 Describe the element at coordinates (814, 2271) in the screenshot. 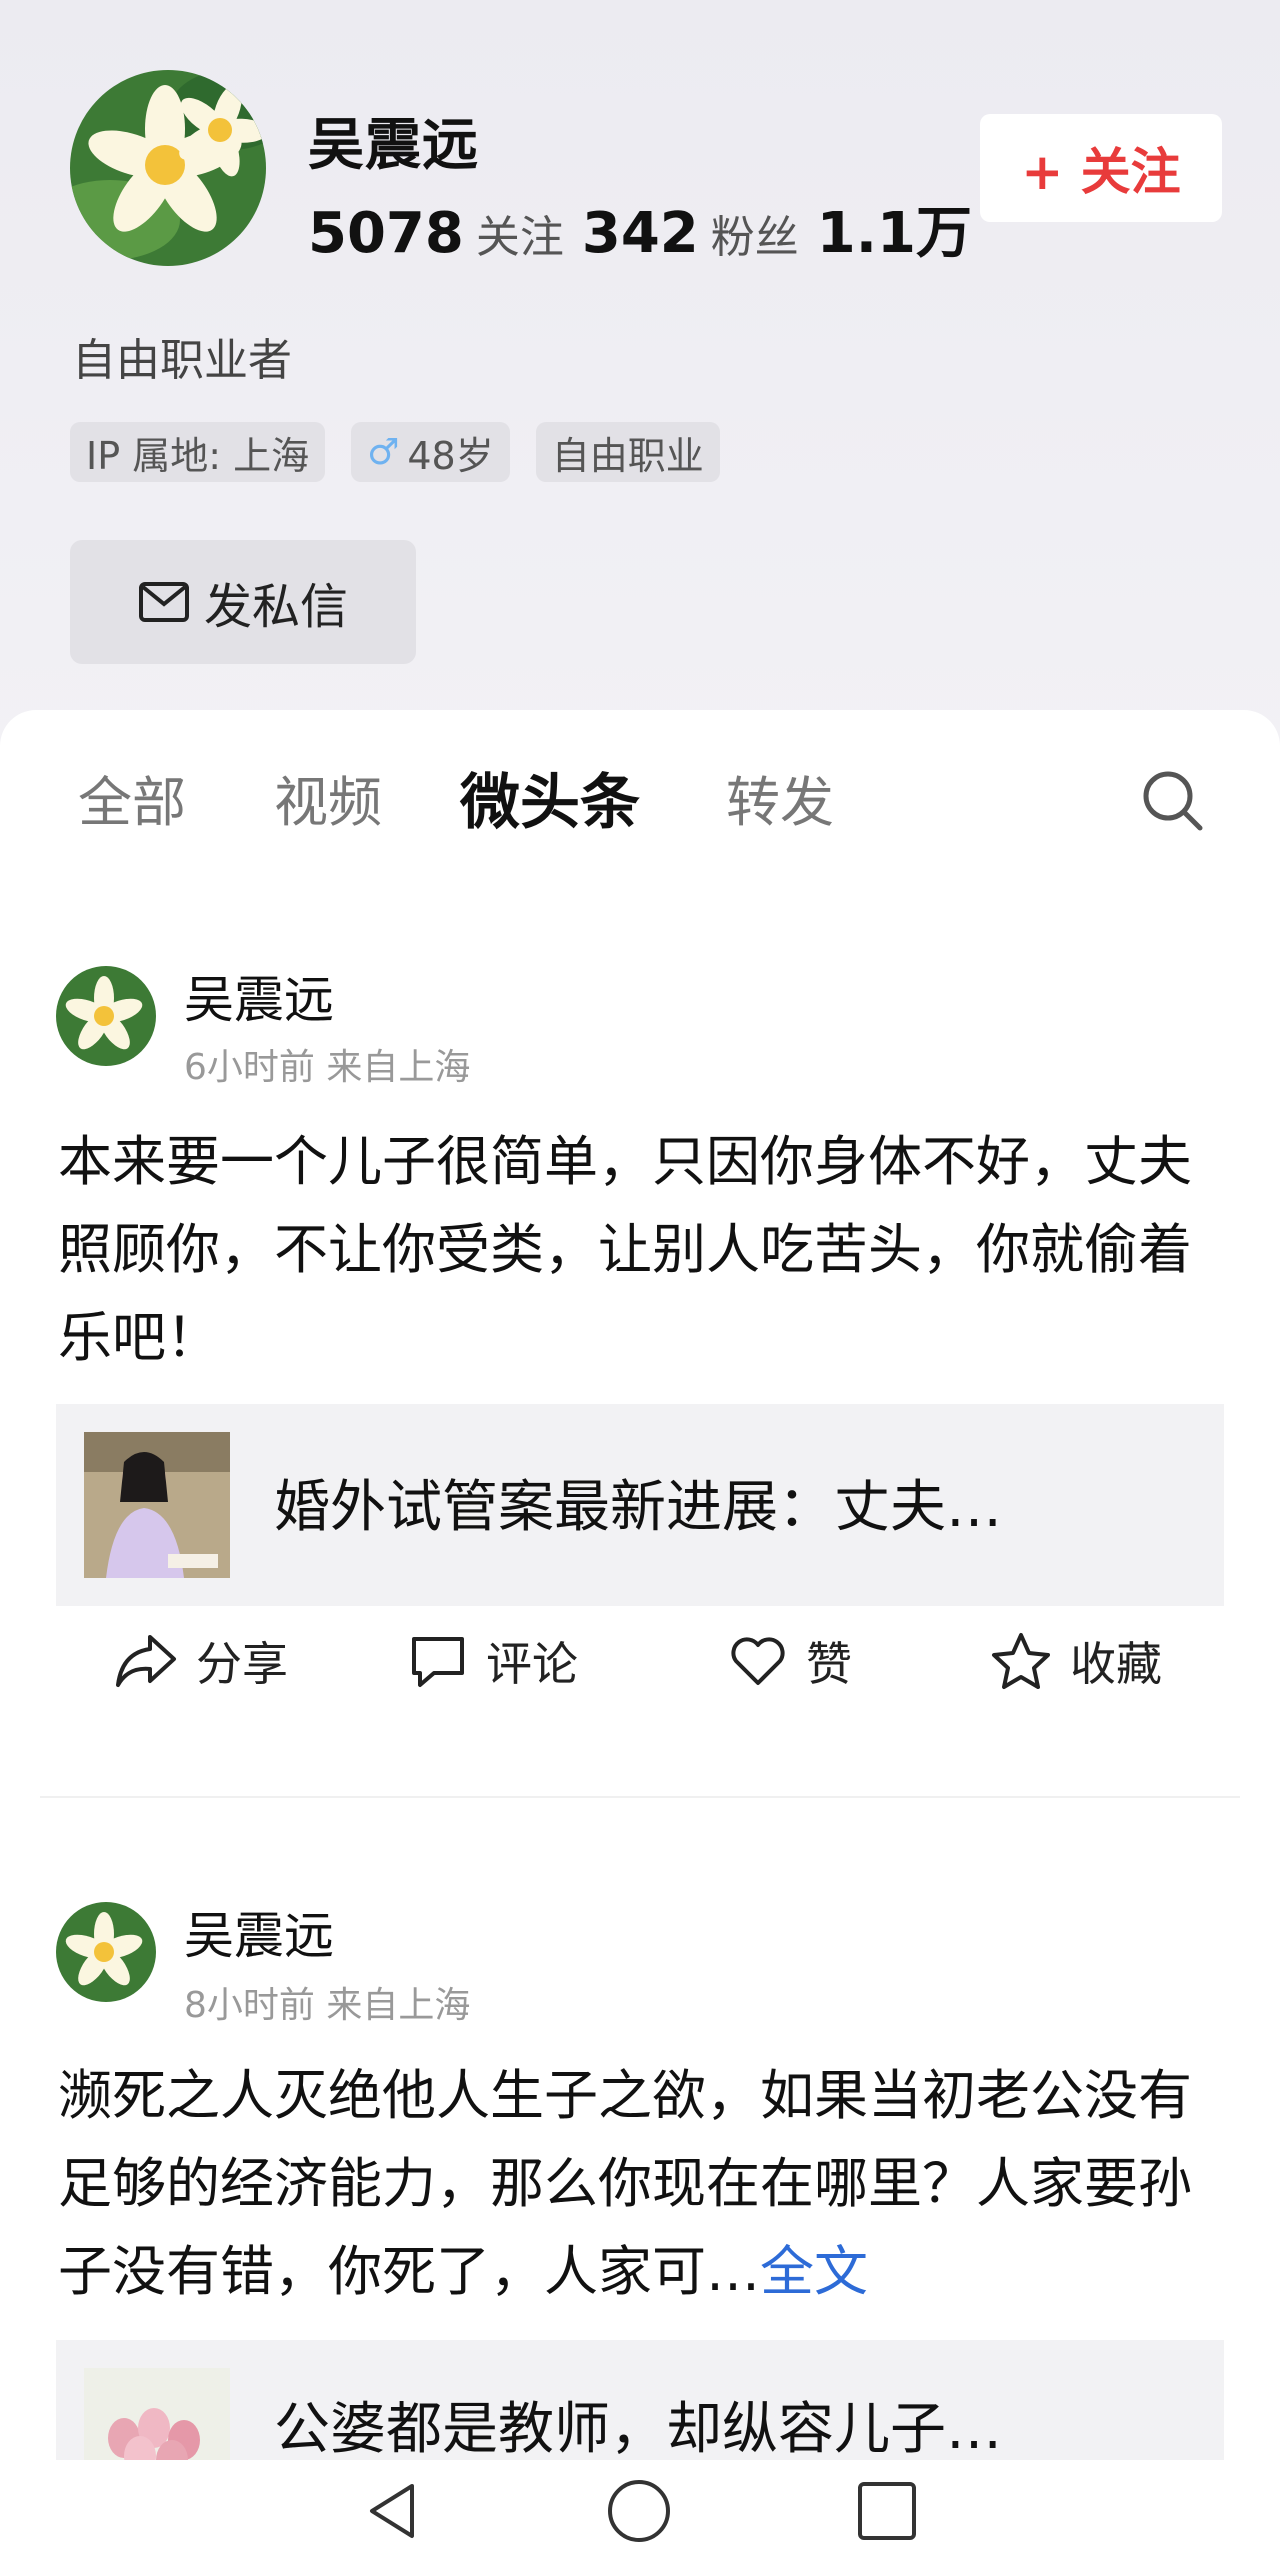

I see `read-more-link: 全文` at that location.